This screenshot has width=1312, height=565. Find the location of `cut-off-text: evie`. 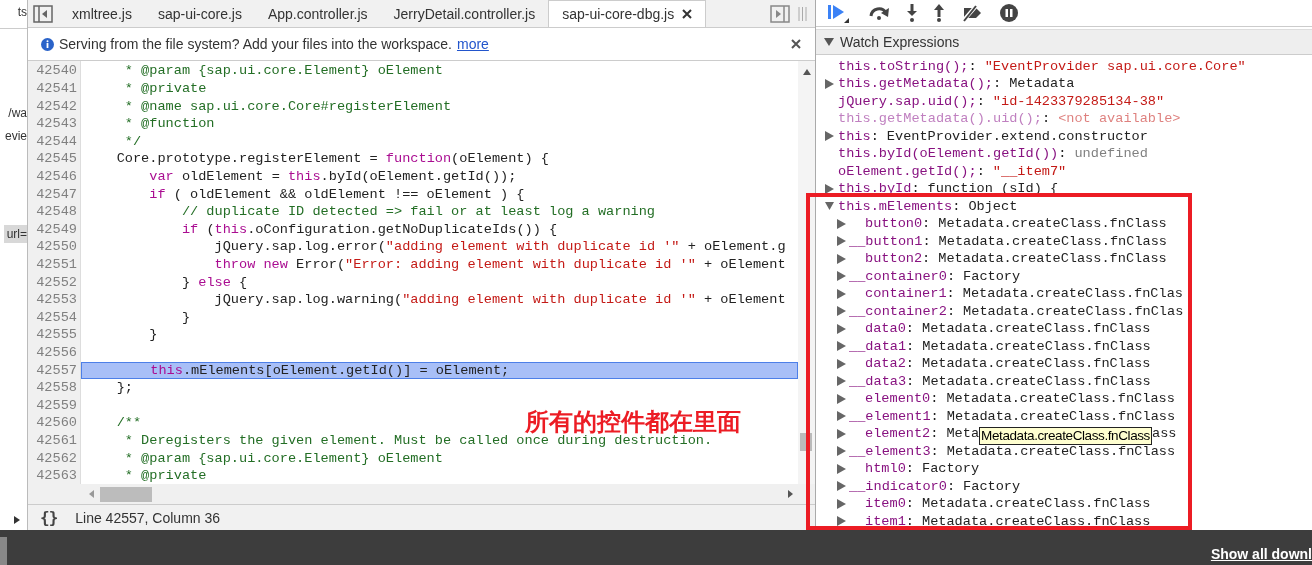

cut-off-text: evie is located at coordinates (16, 136).